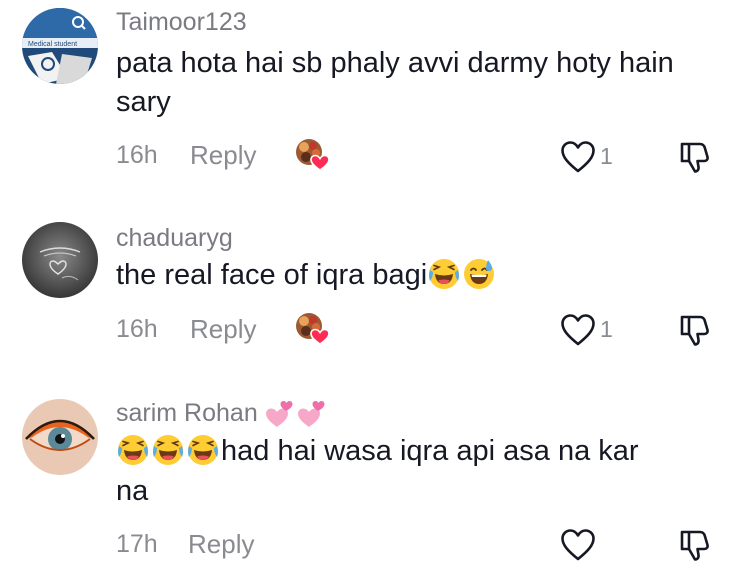 The image size is (740, 578). I want to click on comment-text-continued: na, so click(132, 491).